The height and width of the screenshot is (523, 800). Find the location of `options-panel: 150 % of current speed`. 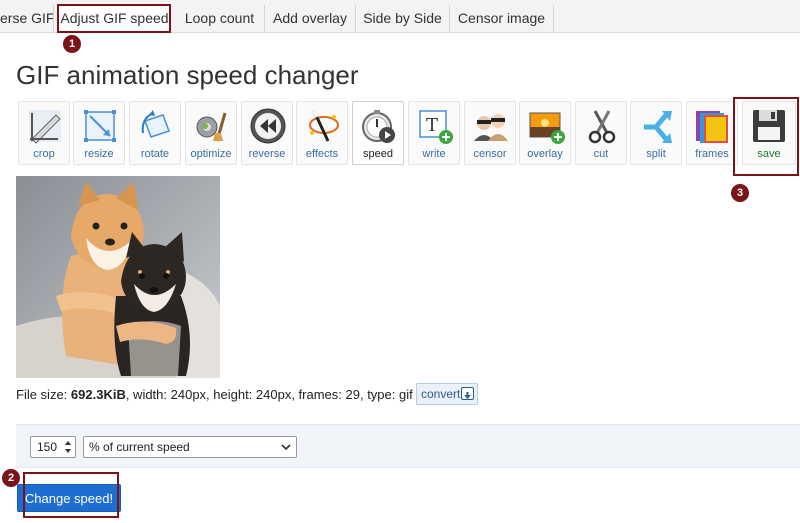

options-panel: 150 % of current speed is located at coordinates (408, 446).